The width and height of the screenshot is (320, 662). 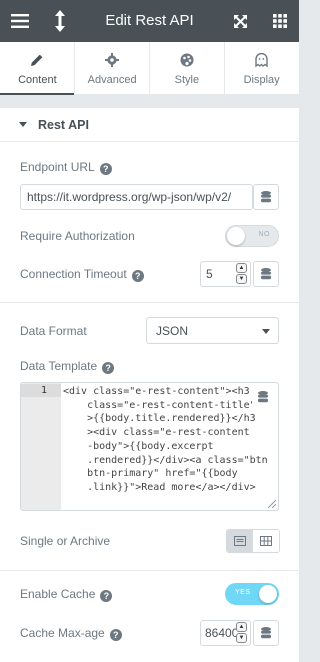 What do you see at coordinates (43, 390) in the screenshot?
I see `line-number: 1` at bounding box center [43, 390].